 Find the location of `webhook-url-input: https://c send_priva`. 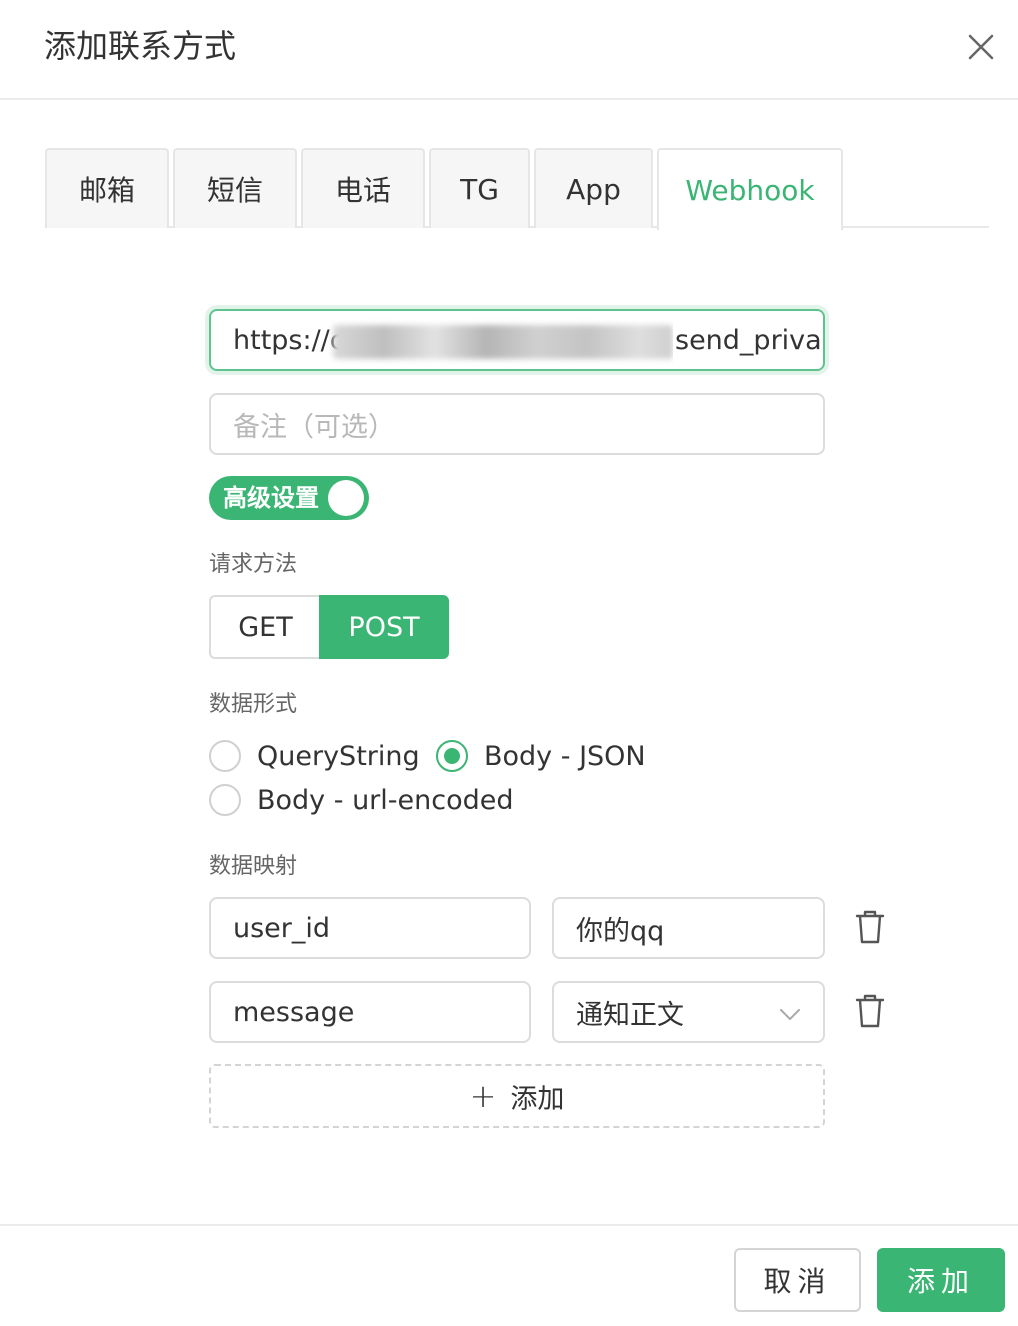

webhook-url-input: https://c send_priva is located at coordinates (517, 340).